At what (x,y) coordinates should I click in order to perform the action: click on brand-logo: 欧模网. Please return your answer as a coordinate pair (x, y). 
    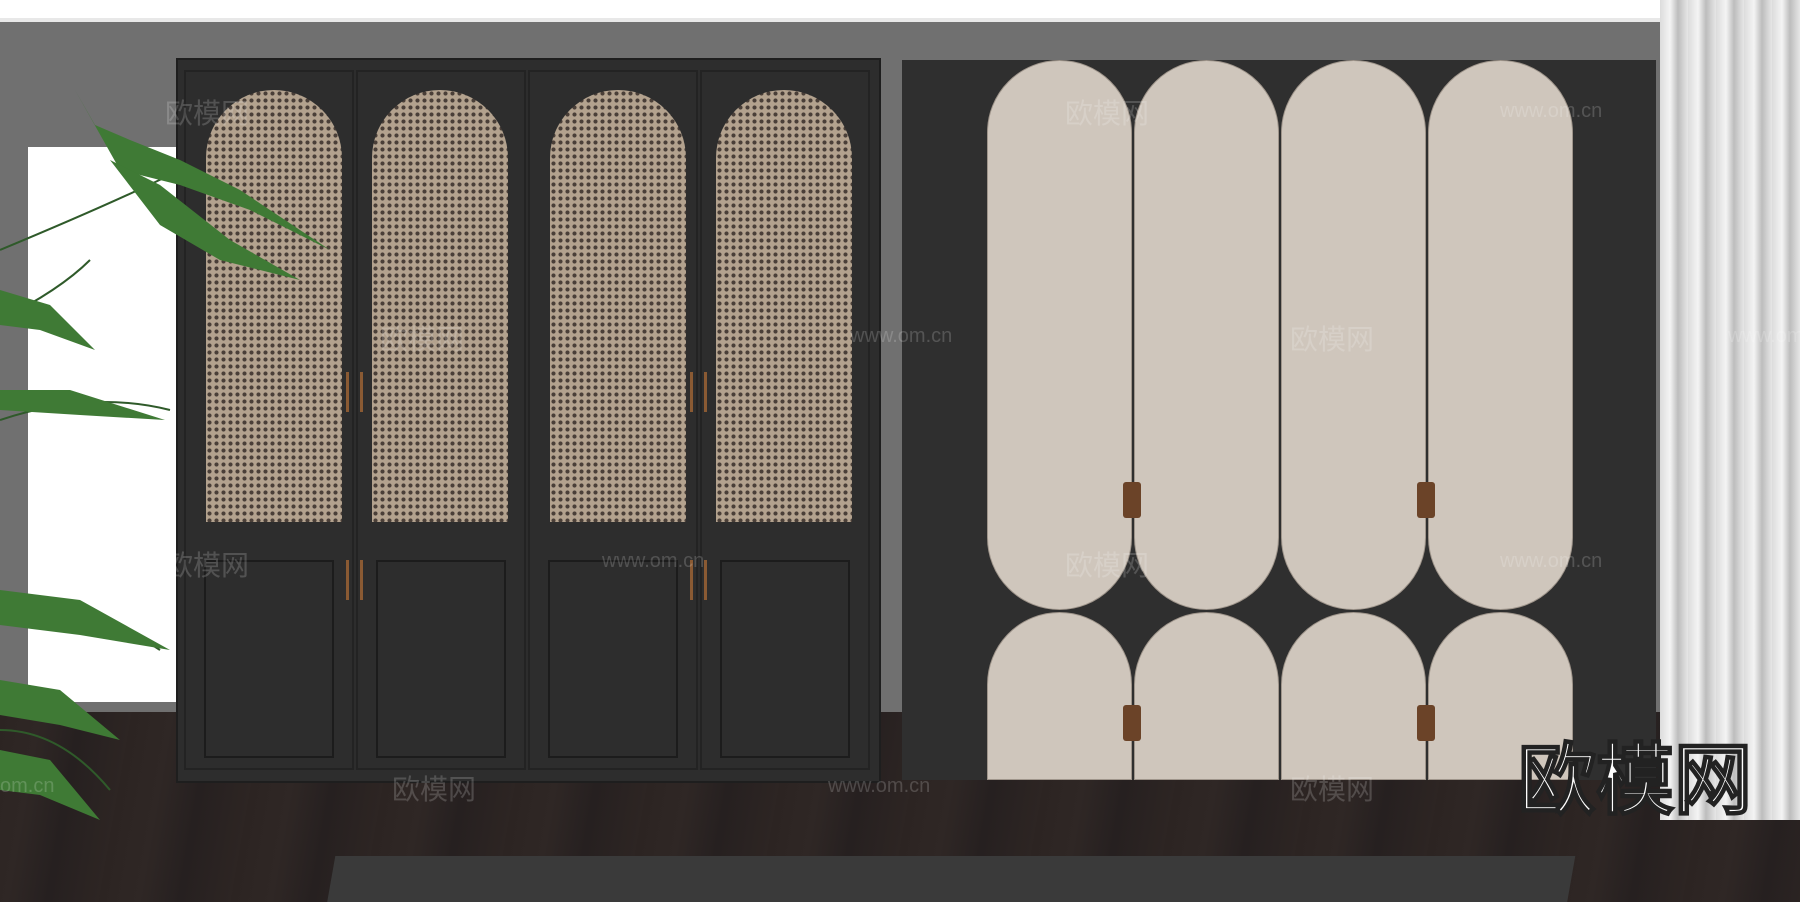
    Looking at the image, I should click on (1635, 780).